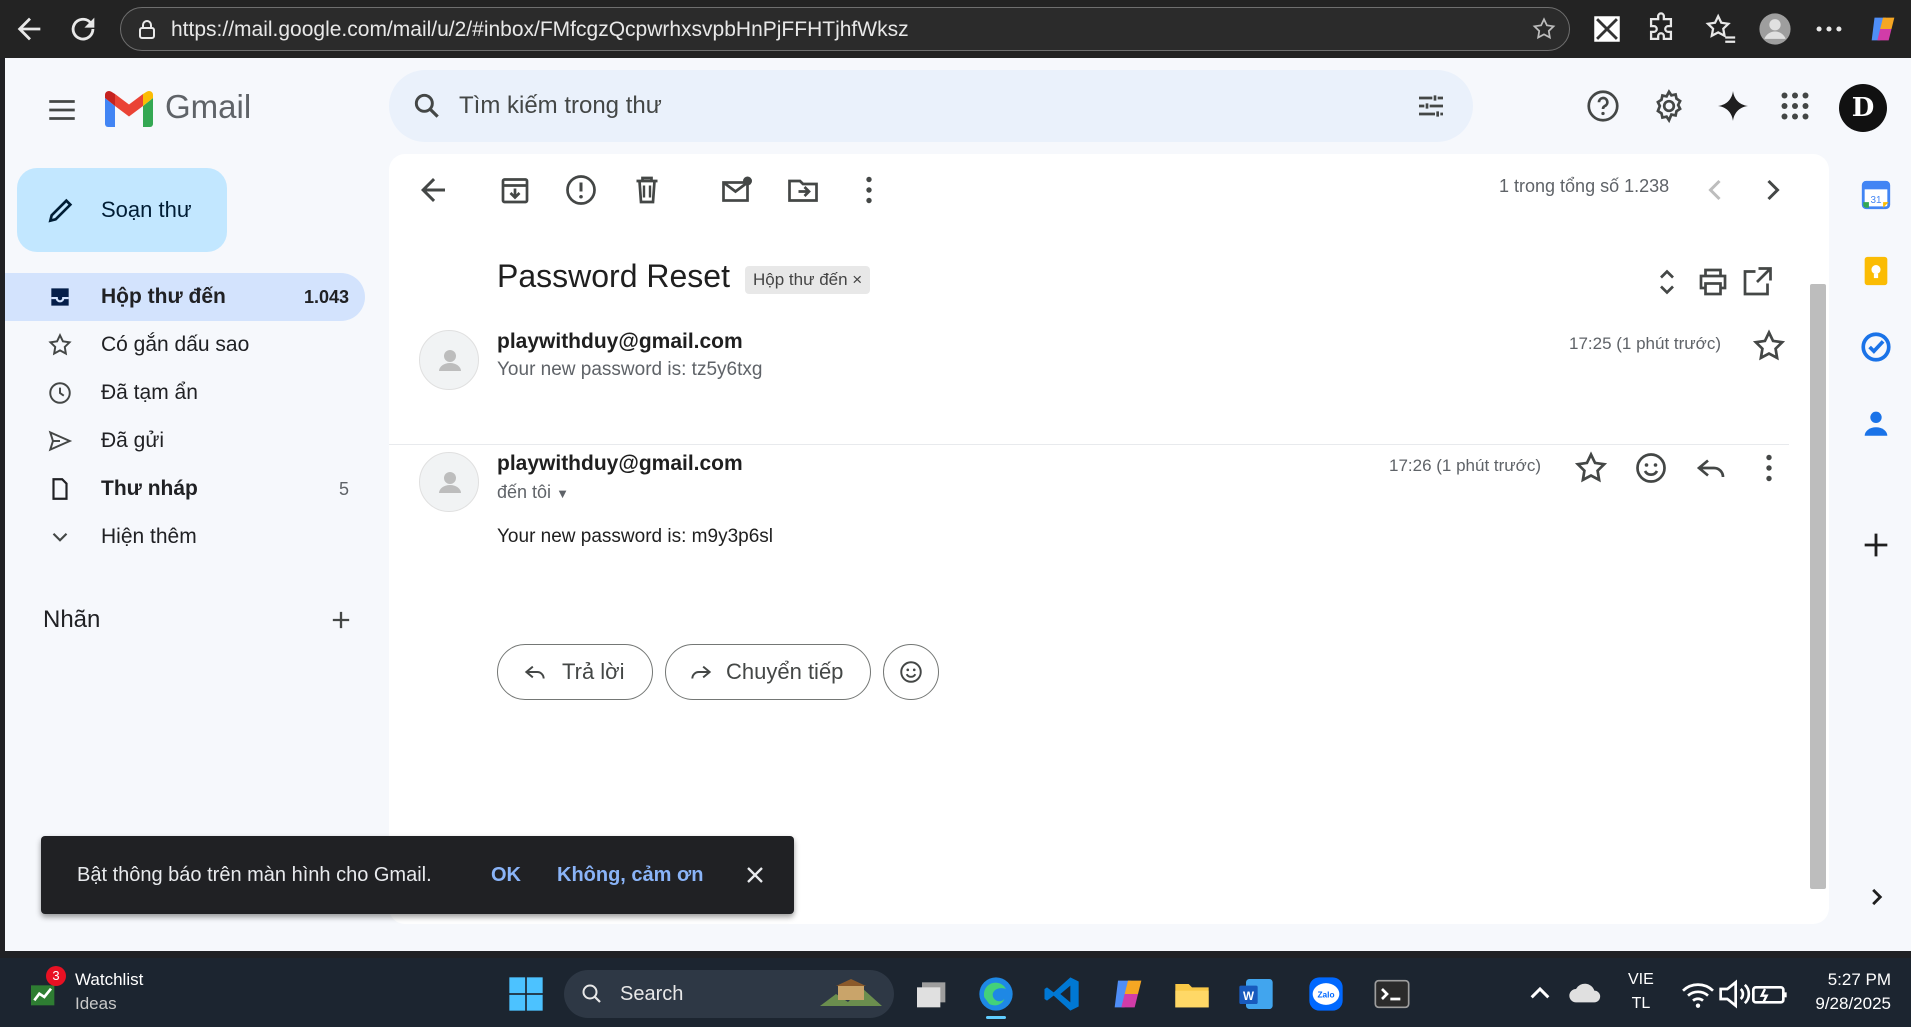 The width and height of the screenshot is (1911, 1027). I want to click on snackbar-dismiss-button: Không, cảm ơn, so click(630, 875).